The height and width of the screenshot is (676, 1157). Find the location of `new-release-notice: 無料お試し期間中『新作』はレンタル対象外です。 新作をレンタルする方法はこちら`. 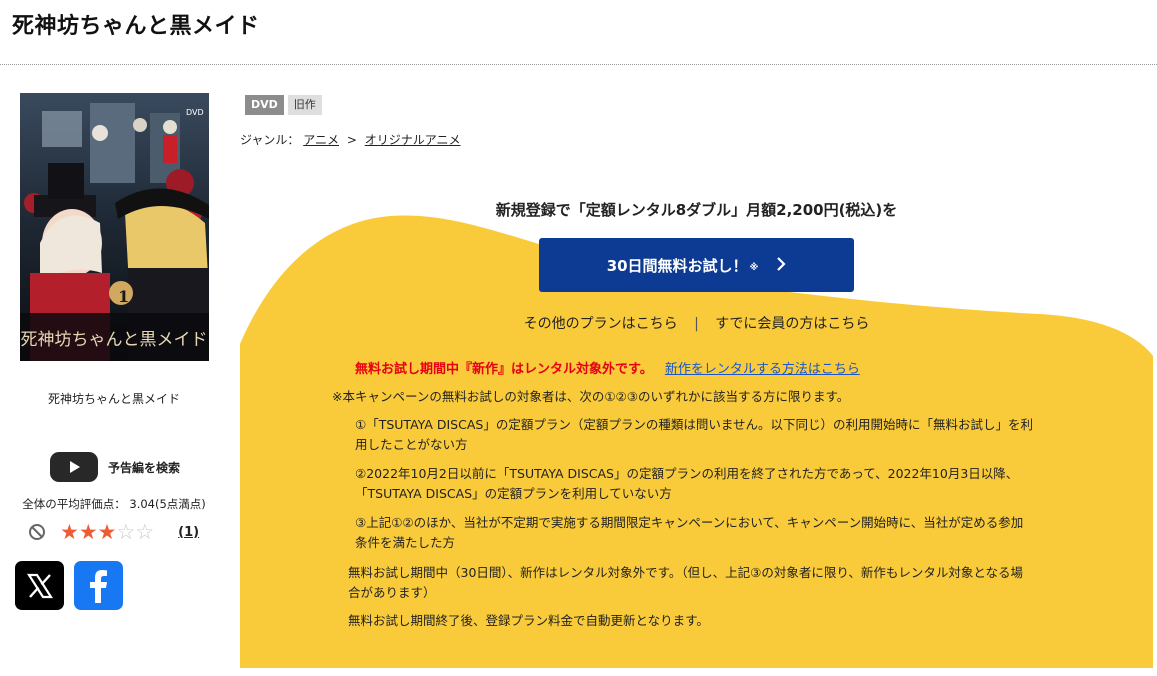

new-release-notice: 無料お試し期間中『新作』はレンタル対象外です。 新作をレンタルする方法はこちら is located at coordinates (607, 367).